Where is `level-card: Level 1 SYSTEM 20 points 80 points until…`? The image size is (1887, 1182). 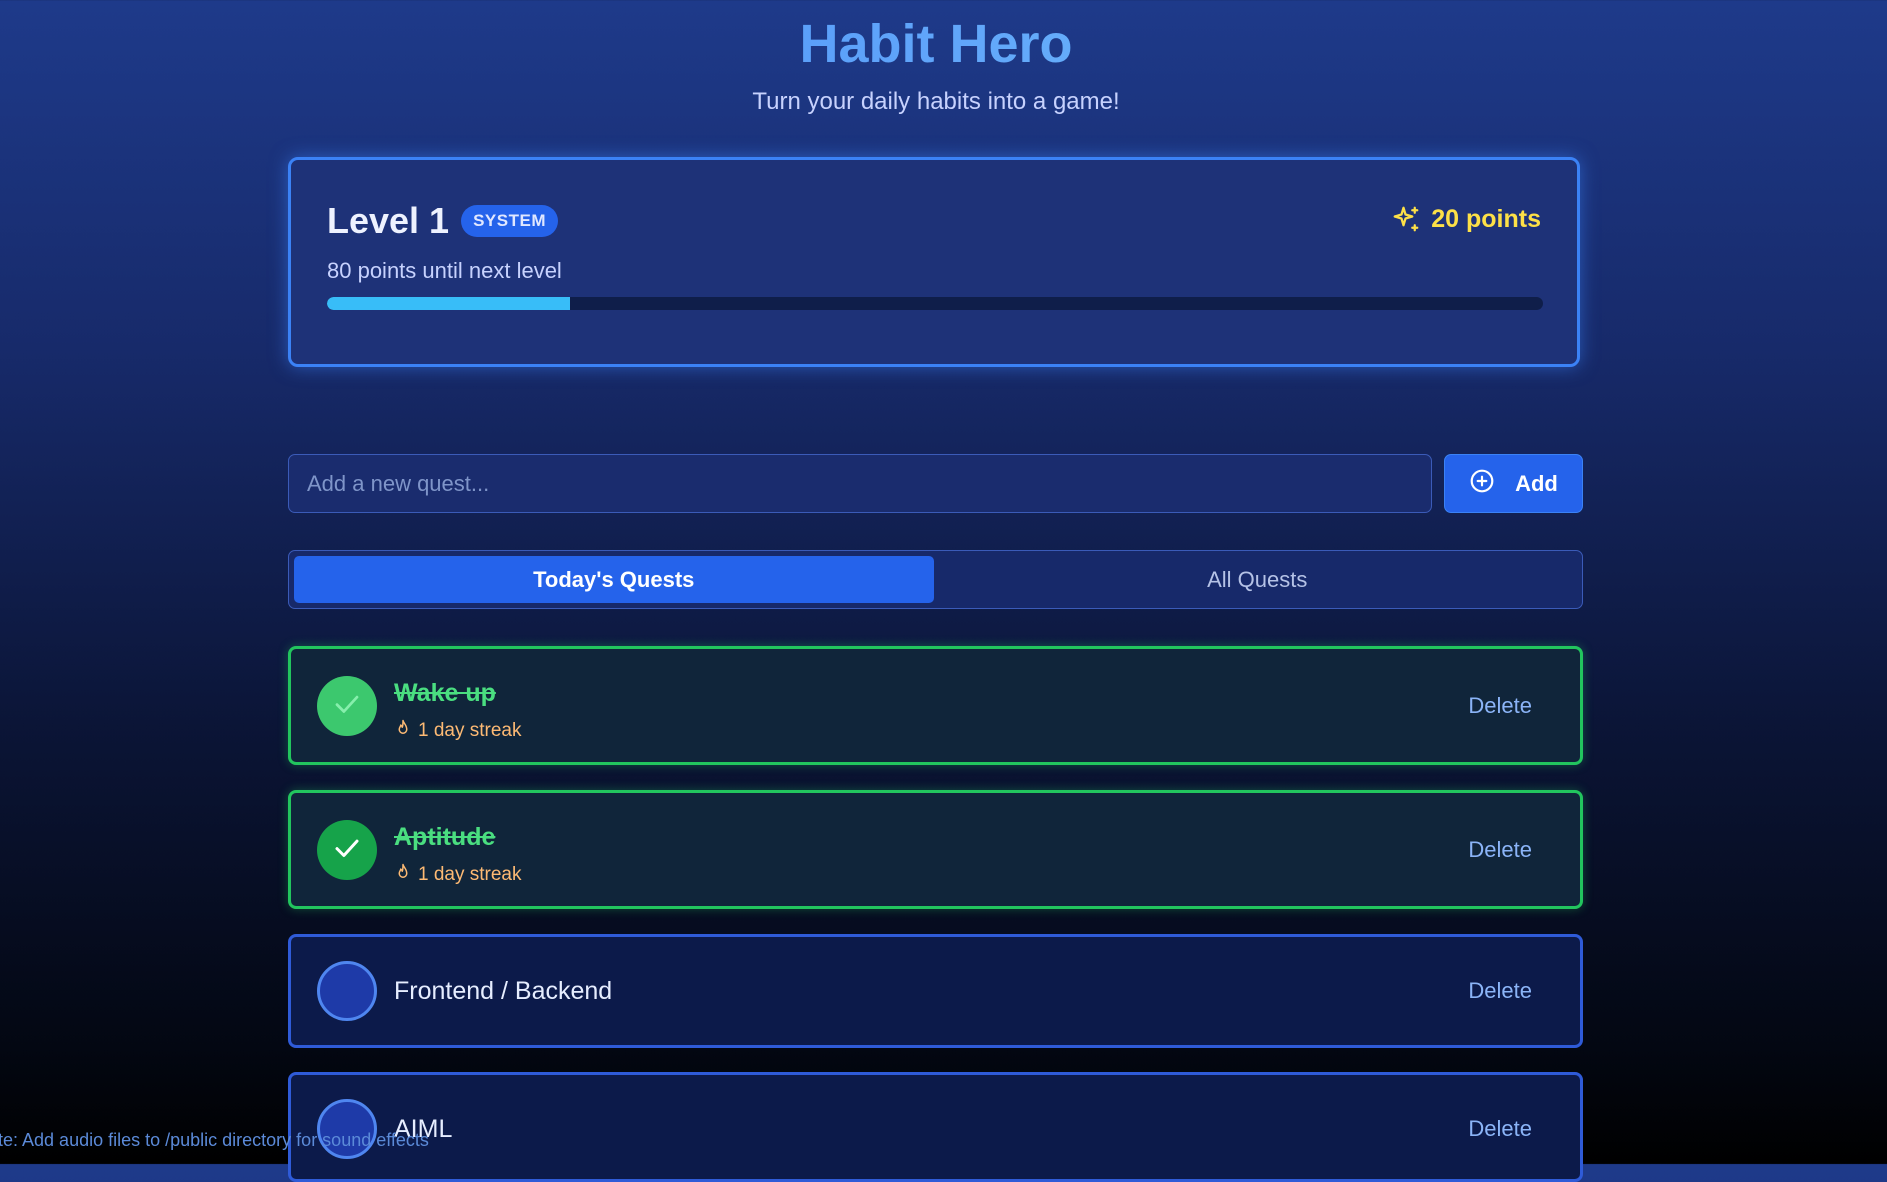
level-card: Level 1 SYSTEM 20 points 80 points until… is located at coordinates (934, 262).